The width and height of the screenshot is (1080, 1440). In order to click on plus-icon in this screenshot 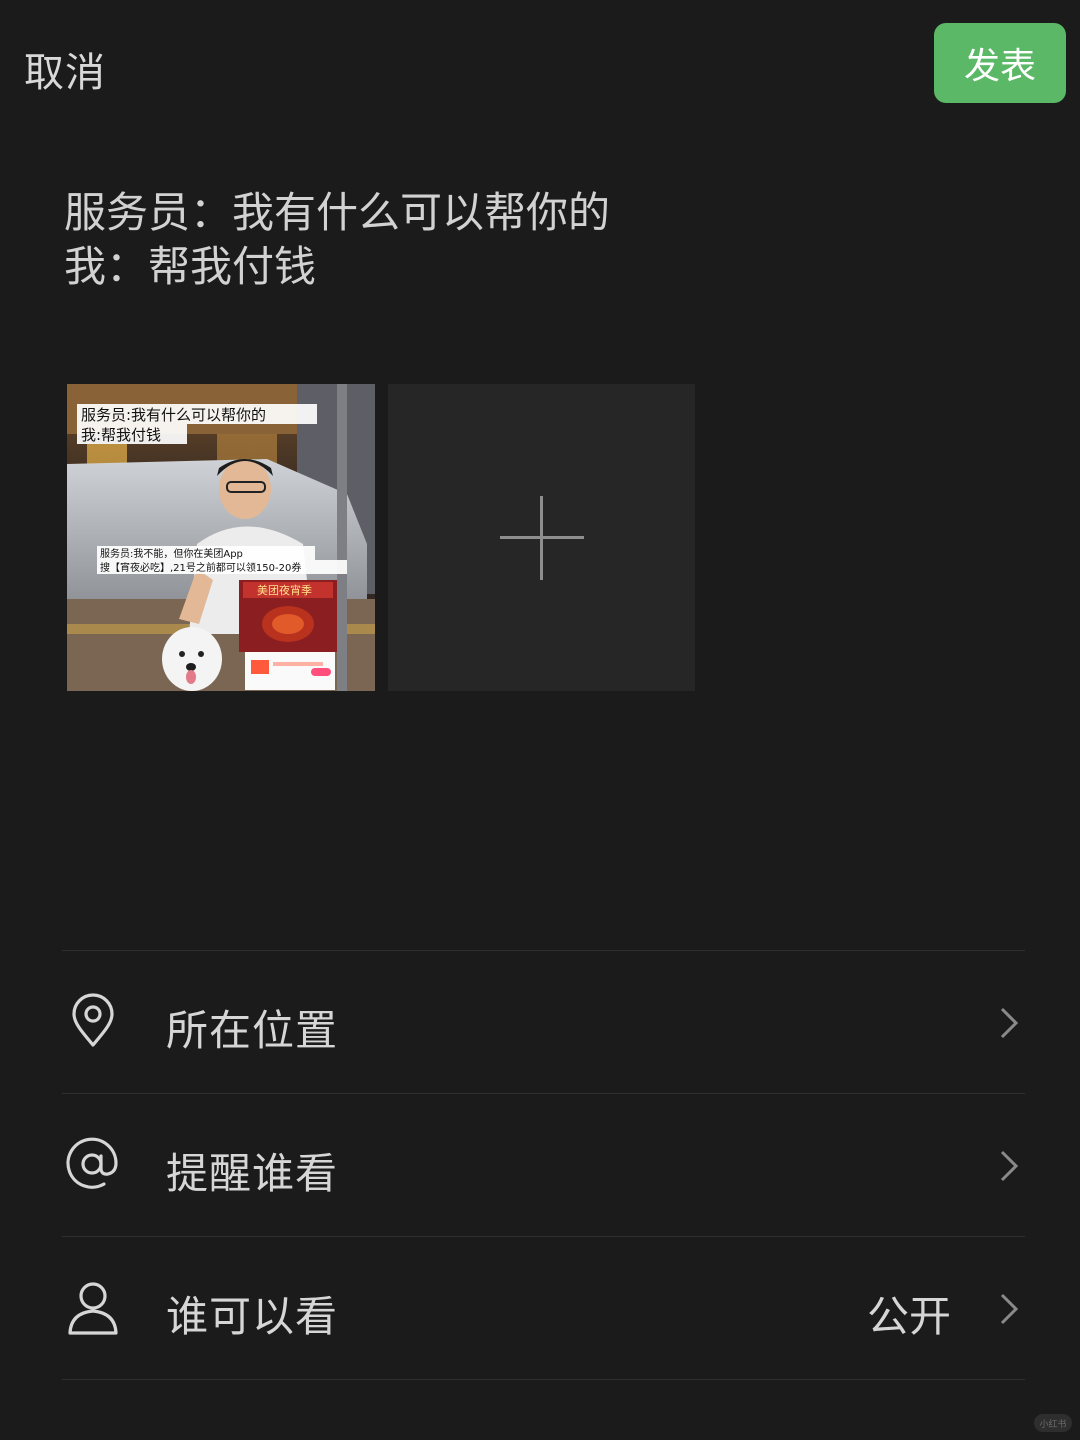, I will do `click(541, 538)`.